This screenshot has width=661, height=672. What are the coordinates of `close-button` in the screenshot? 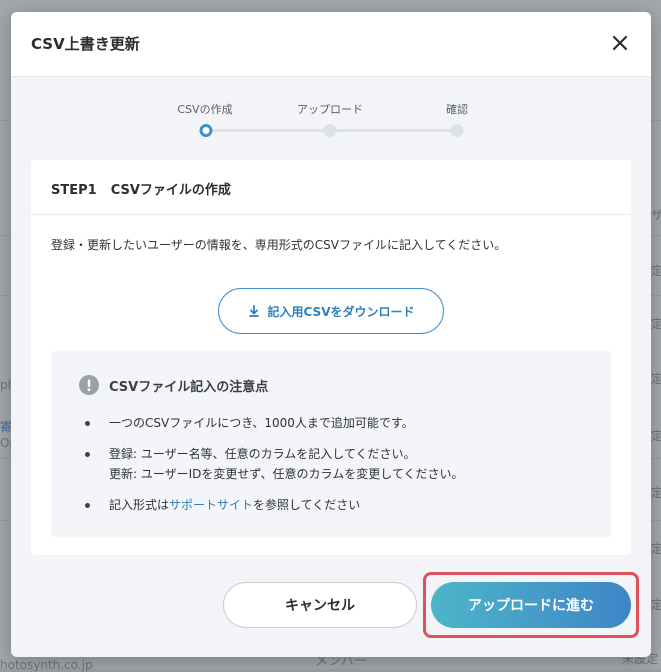 It's located at (620, 43).